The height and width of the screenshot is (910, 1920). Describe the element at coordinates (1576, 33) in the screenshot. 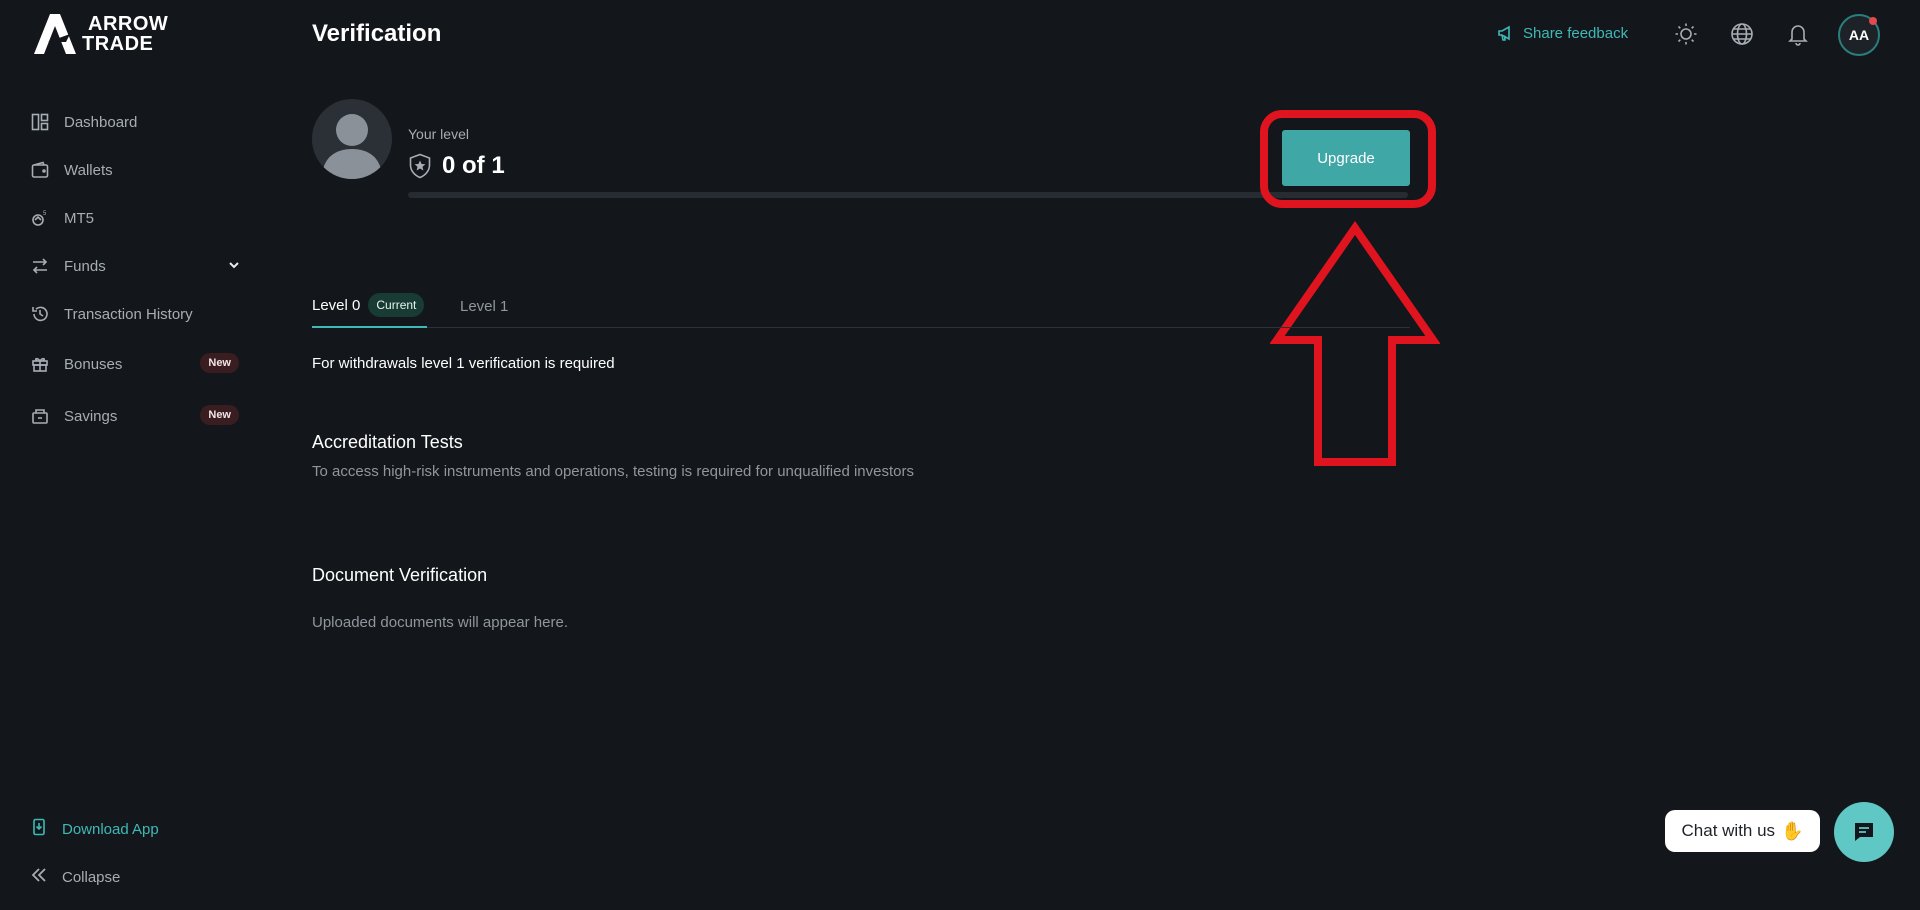

I see `share-feedback-label: Share feedback` at that location.